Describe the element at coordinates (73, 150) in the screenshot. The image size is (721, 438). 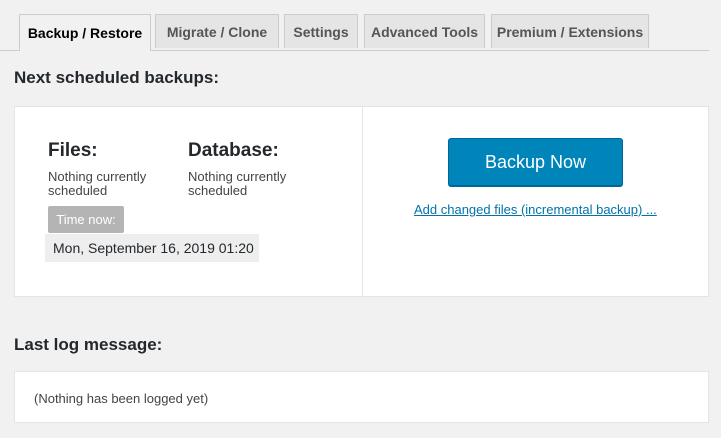
I see `files-title: Files:` at that location.